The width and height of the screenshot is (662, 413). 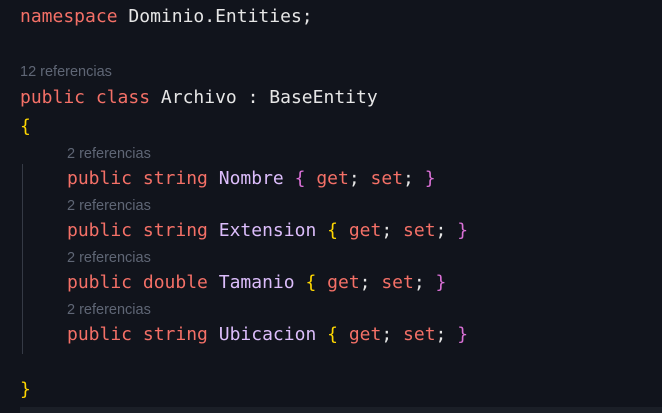 I want to click on property-name: Ubicacion, so click(x=267, y=334).